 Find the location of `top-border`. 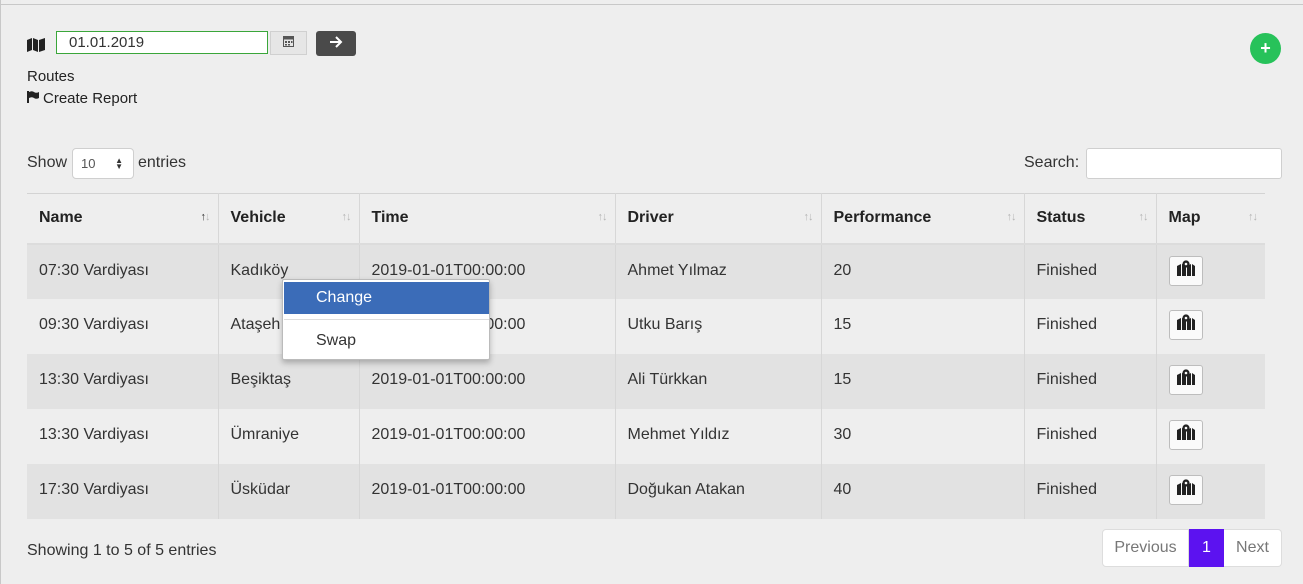

top-border is located at coordinates (651, 2).